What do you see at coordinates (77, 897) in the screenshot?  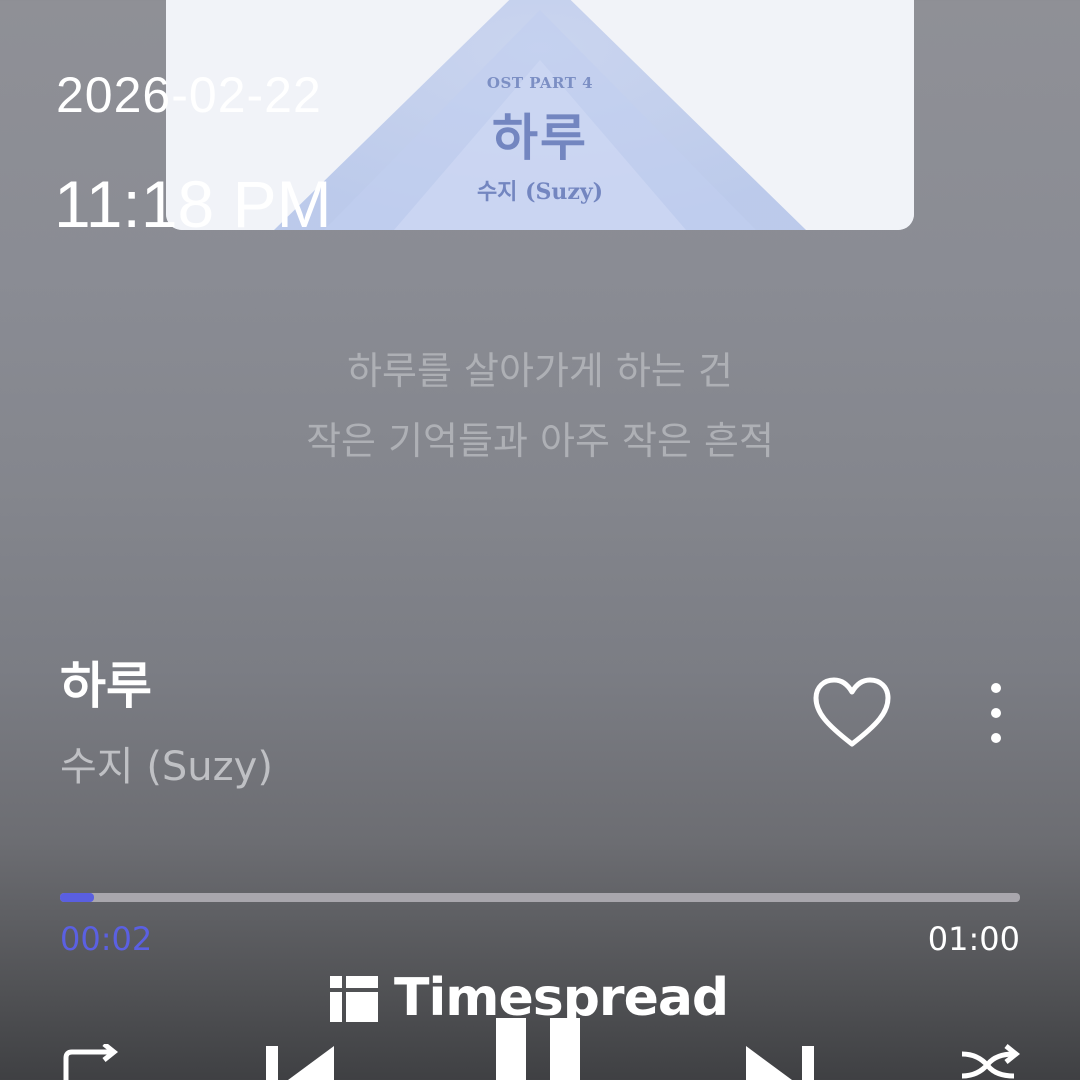 I see `progress-fill` at bounding box center [77, 897].